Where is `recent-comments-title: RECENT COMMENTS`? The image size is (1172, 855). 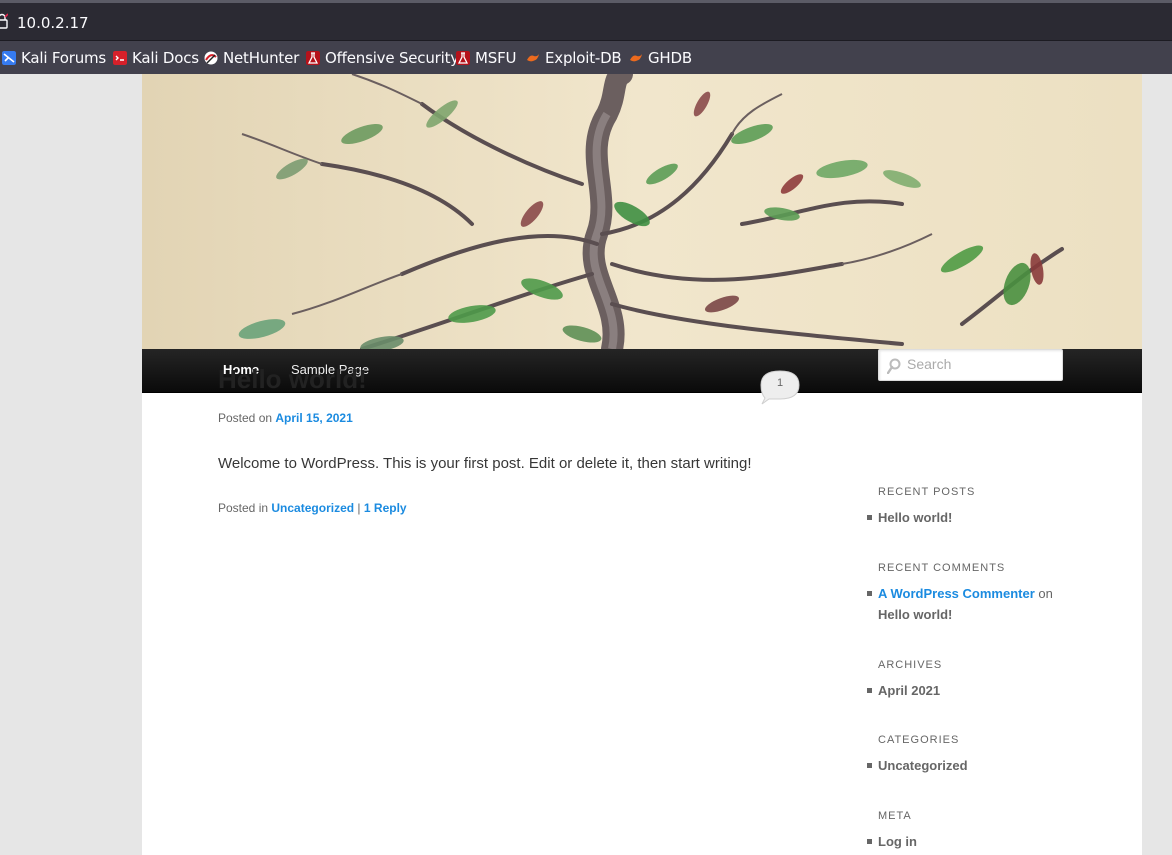 recent-comments-title: RECENT COMMENTS is located at coordinates (942, 568).